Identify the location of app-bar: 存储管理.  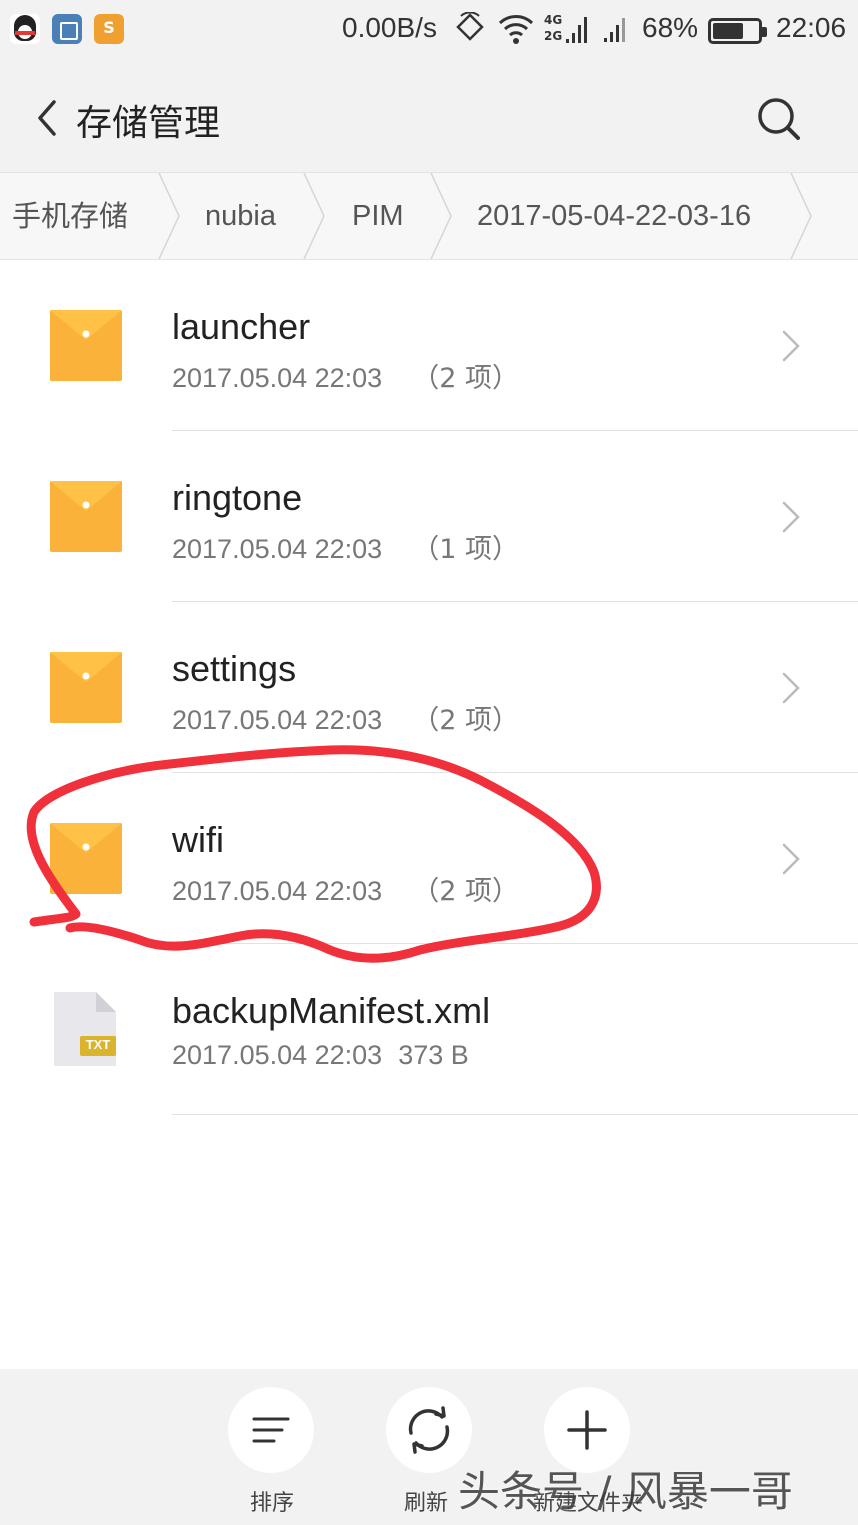
(429, 118).